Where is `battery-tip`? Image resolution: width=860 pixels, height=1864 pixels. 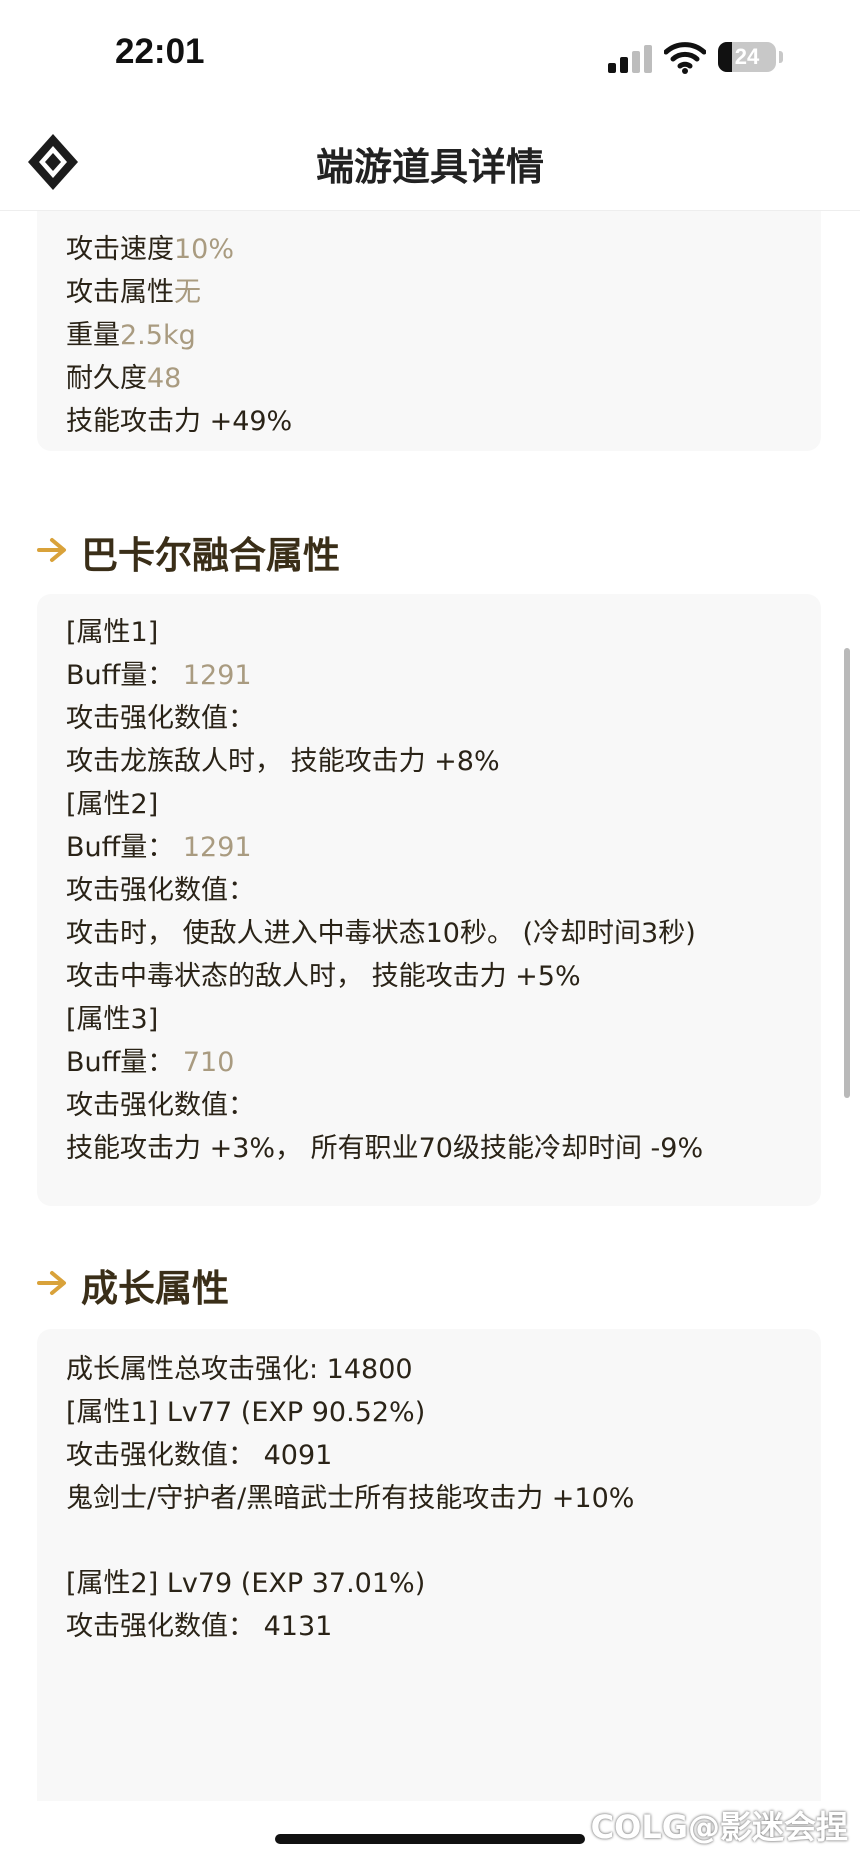
battery-tip is located at coordinates (781, 57).